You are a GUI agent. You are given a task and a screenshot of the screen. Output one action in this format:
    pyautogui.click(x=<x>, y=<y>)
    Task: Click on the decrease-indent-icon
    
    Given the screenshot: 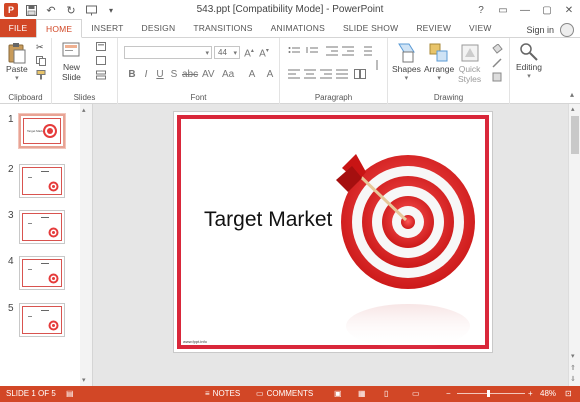 What is the action you would take?
    pyautogui.click(x=332, y=51)
    